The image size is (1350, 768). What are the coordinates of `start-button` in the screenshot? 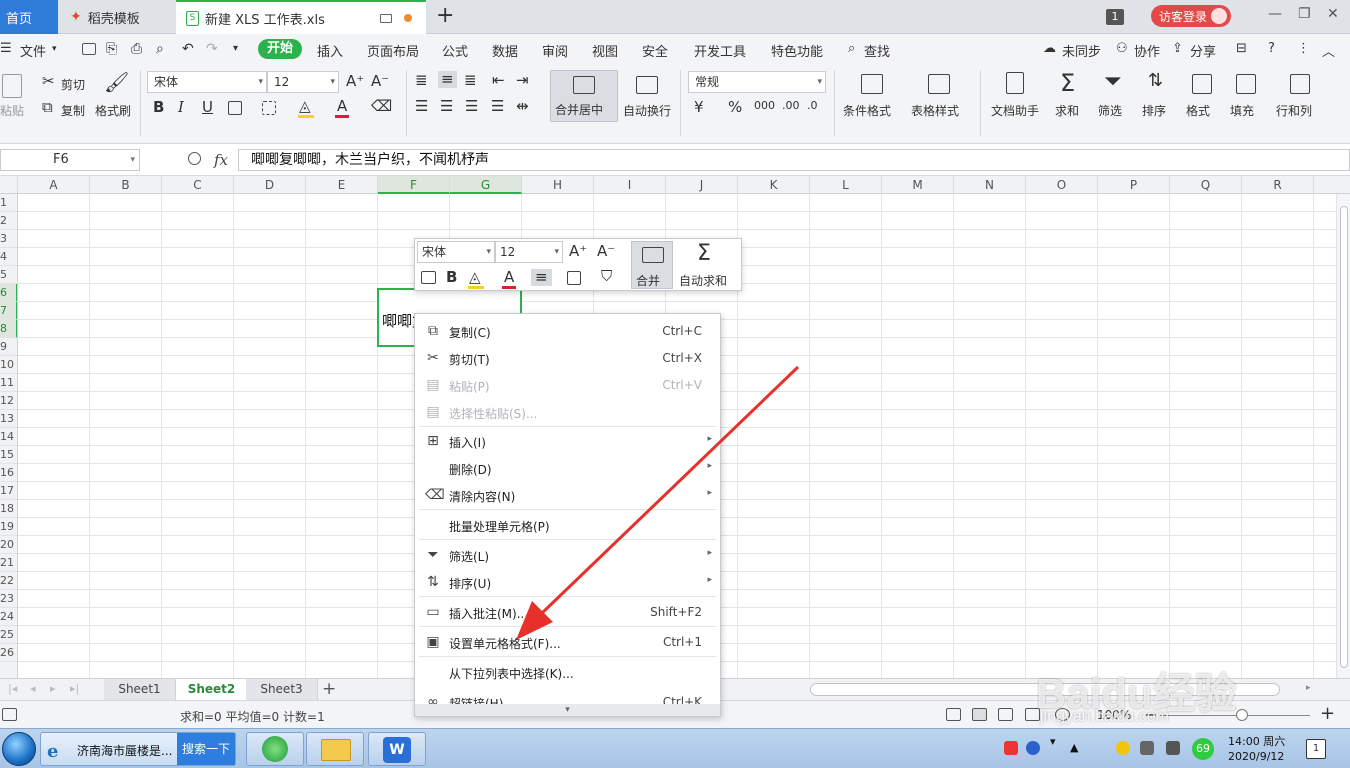 It's located at (19, 749).